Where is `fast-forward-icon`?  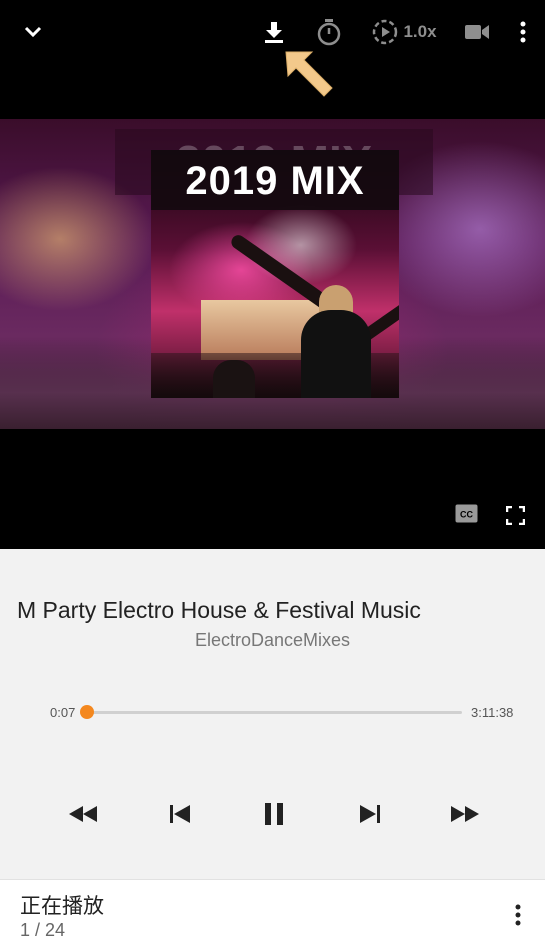
fast-forward-icon is located at coordinates (465, 814).